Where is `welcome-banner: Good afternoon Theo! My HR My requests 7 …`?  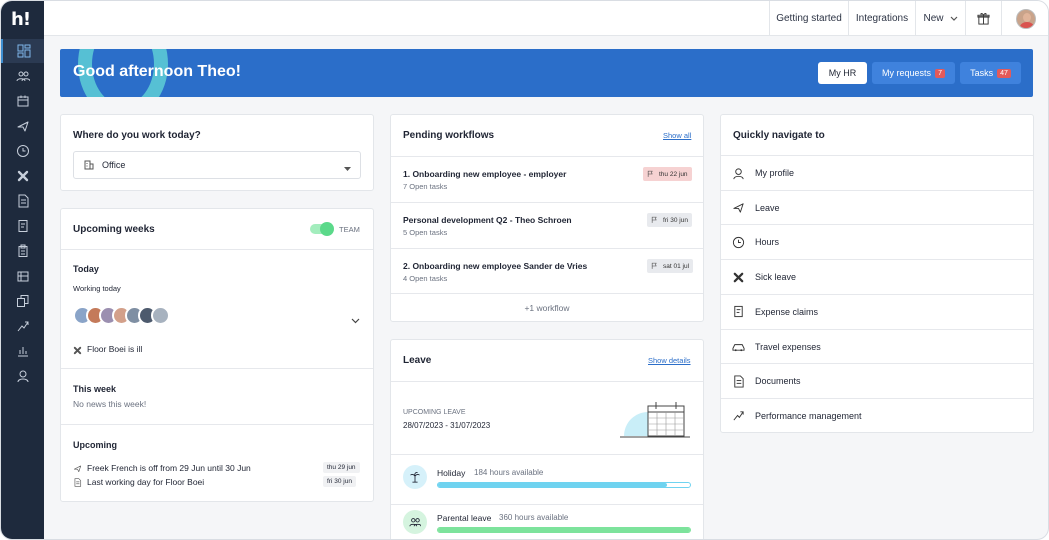
welcome-banner: Good afternoon Theo! My HR My requests 7 … is located at coordinates (546, 73).